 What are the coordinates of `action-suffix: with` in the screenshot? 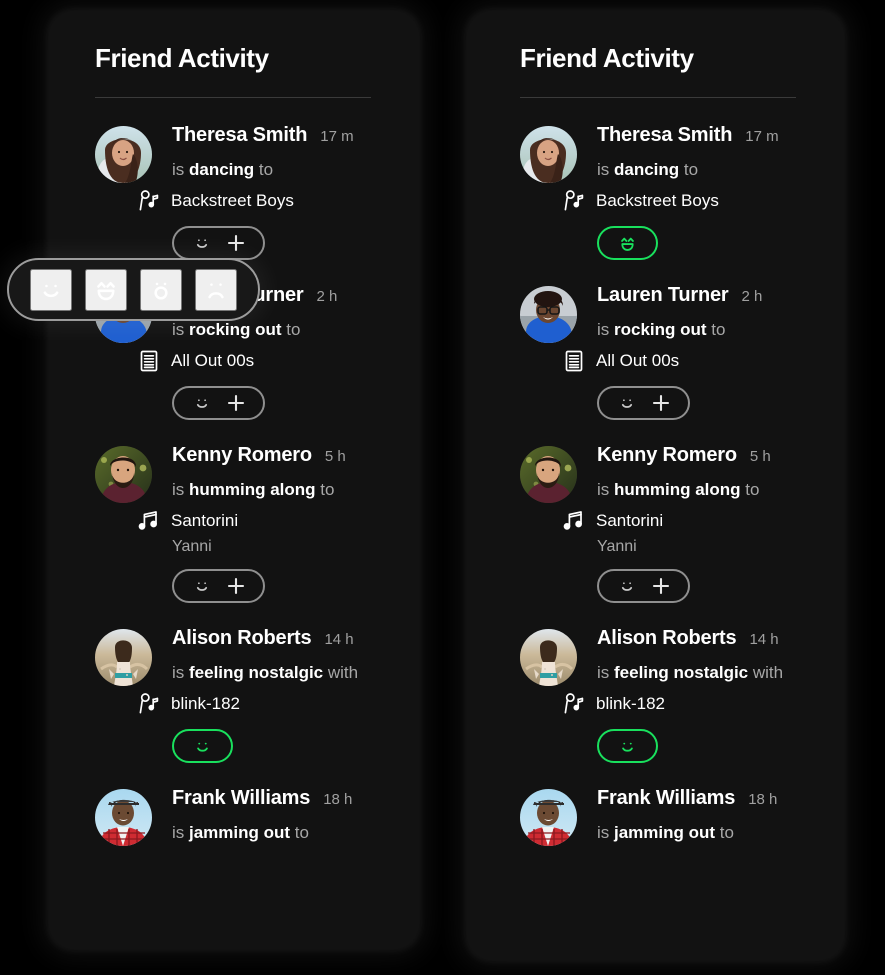 It's located at (341, 672).